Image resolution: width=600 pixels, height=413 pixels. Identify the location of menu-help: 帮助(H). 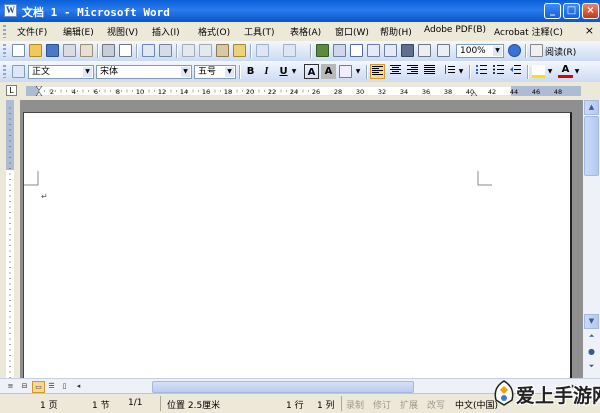
(396, 31).